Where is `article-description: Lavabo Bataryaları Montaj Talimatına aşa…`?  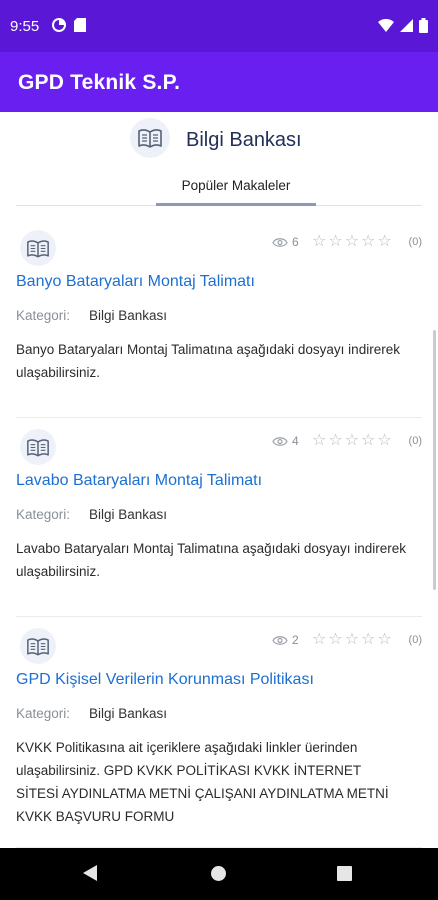 article-description: Lavabo Bataryaları Montaj Talimatına aşa… is located at coordinates (211, 560).